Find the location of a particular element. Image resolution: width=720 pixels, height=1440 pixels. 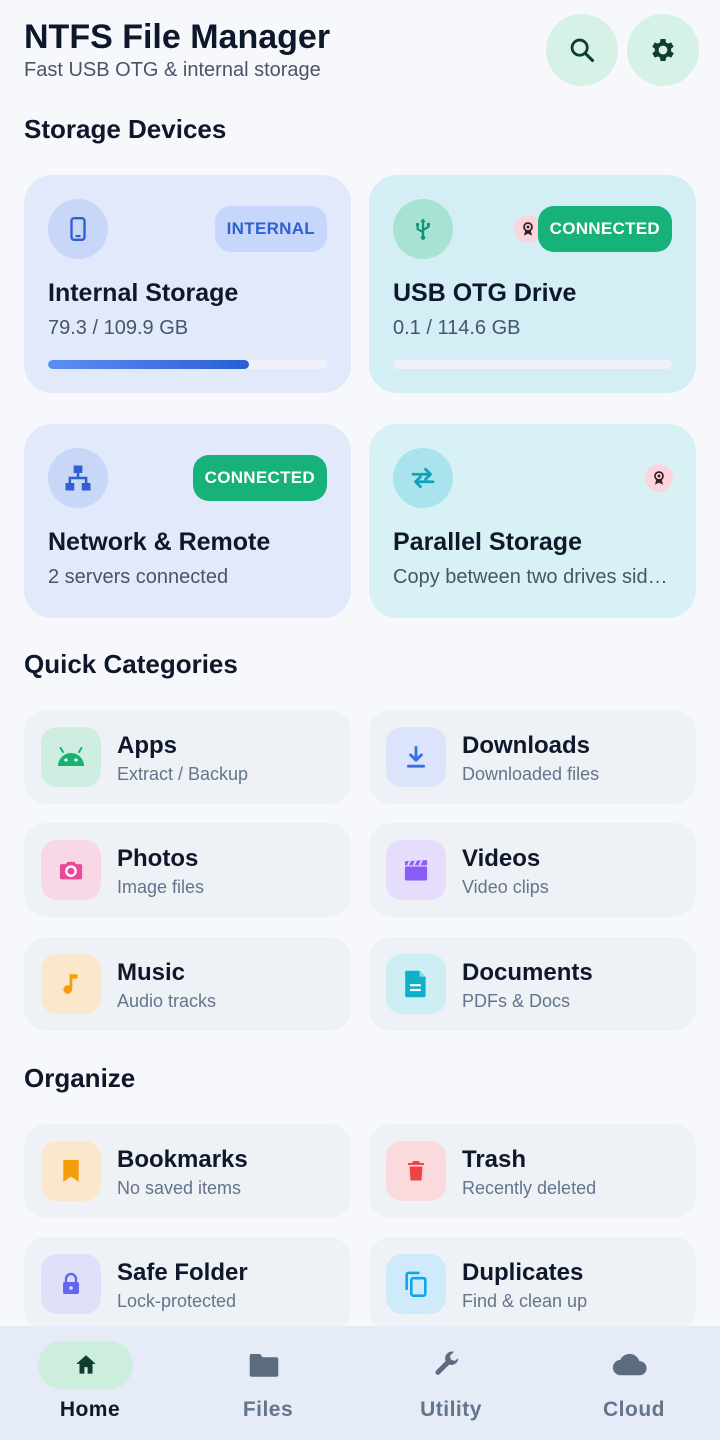

nav-label: Utility is located at coordinates (451, 1409).